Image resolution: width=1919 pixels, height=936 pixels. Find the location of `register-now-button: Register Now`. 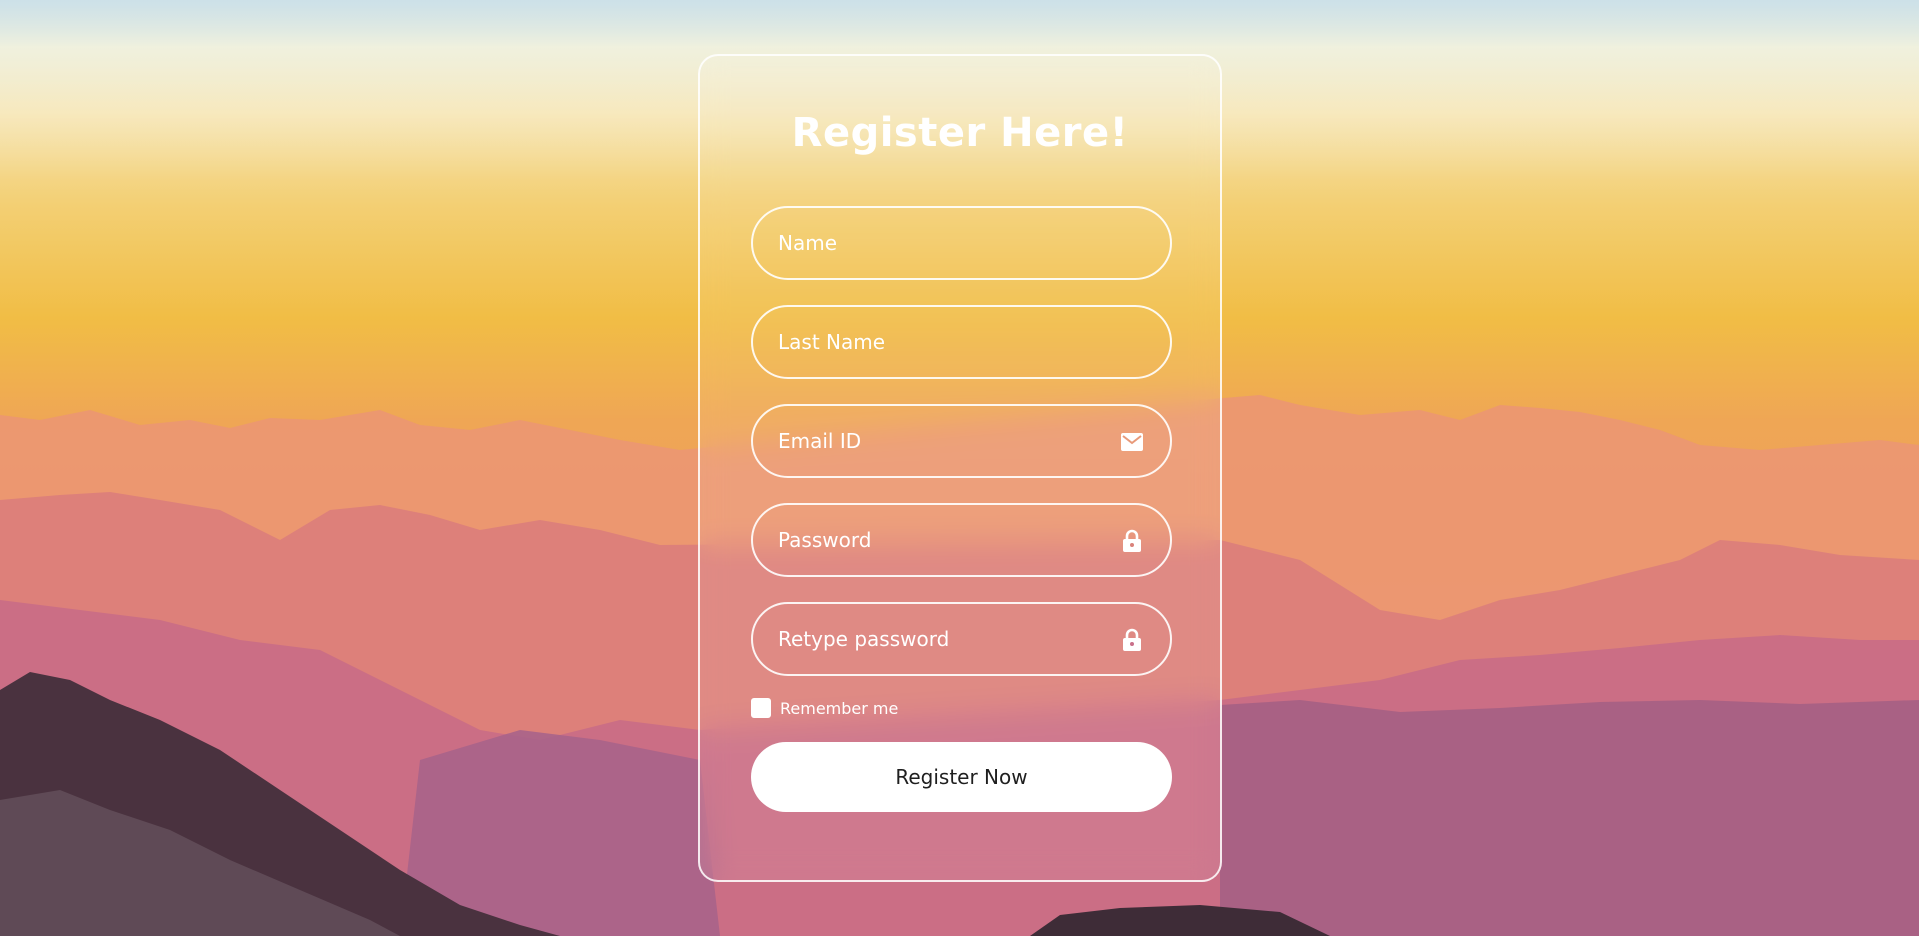

register-now-button: Register Now is located at coordinates (961, 777).